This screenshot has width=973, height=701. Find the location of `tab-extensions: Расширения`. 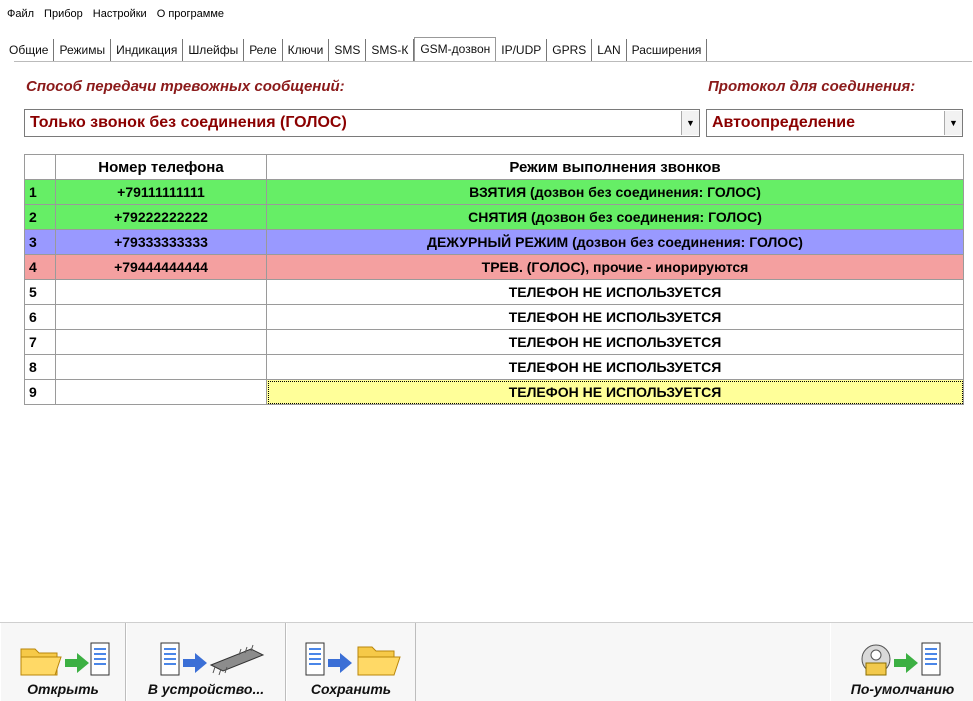

tab-extensions: Расширения is located at coordinates (667, 50).